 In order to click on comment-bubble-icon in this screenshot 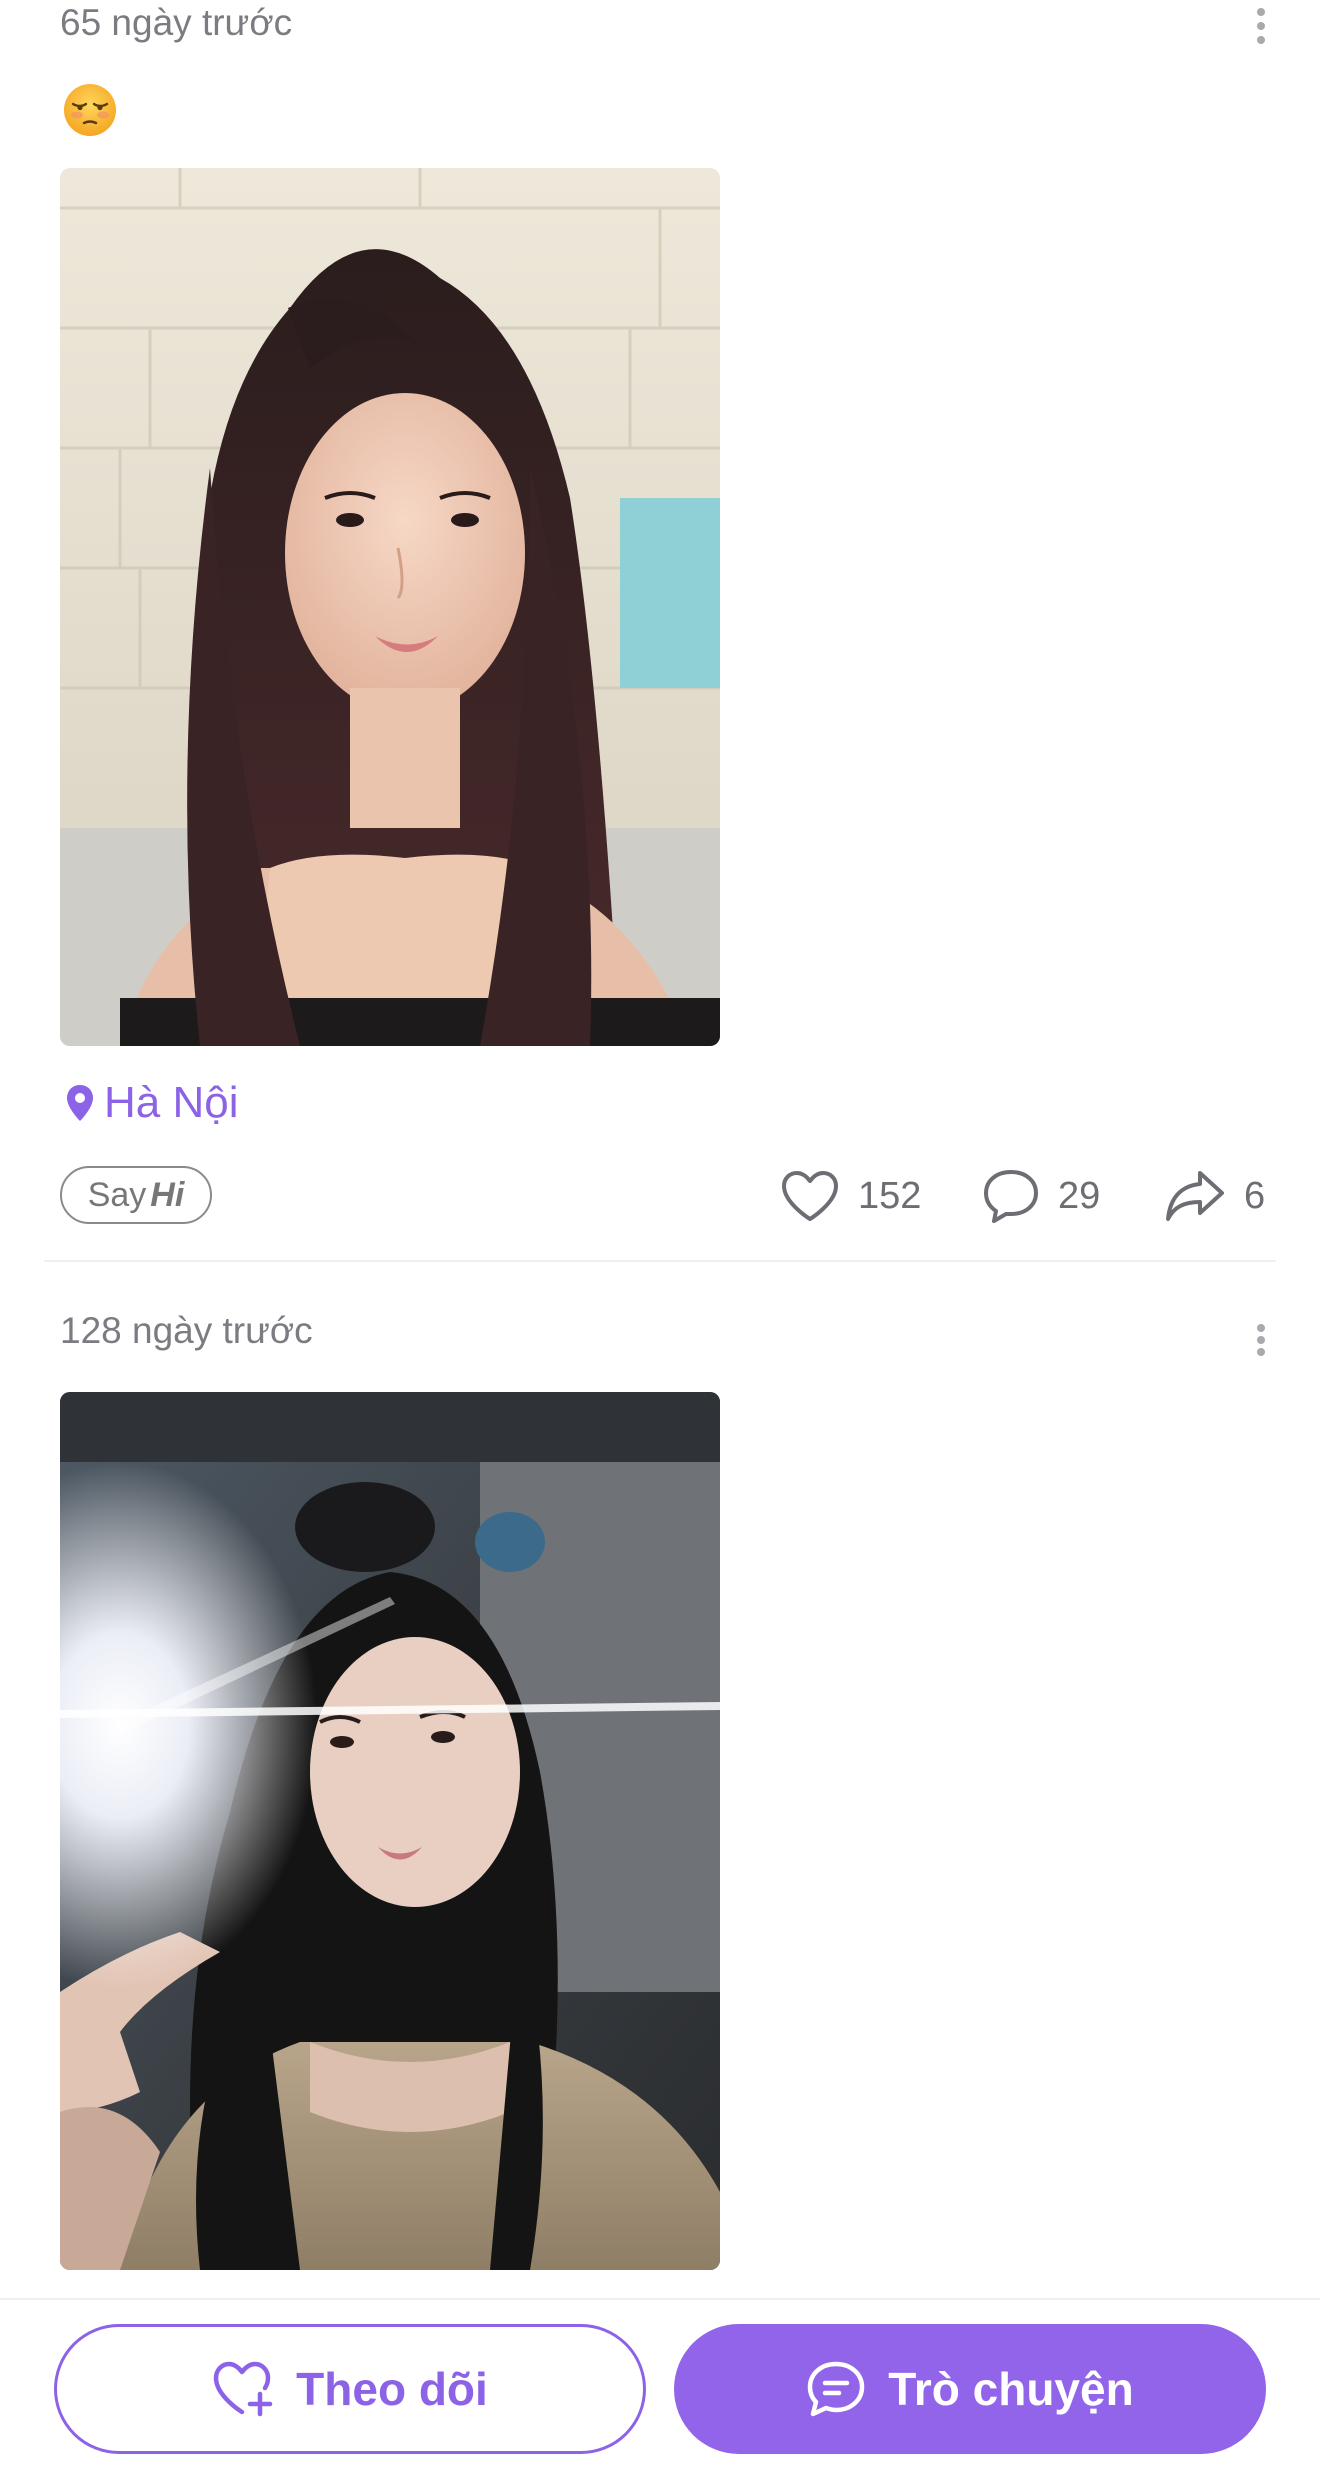, I will do `click(1011, 1196)`.